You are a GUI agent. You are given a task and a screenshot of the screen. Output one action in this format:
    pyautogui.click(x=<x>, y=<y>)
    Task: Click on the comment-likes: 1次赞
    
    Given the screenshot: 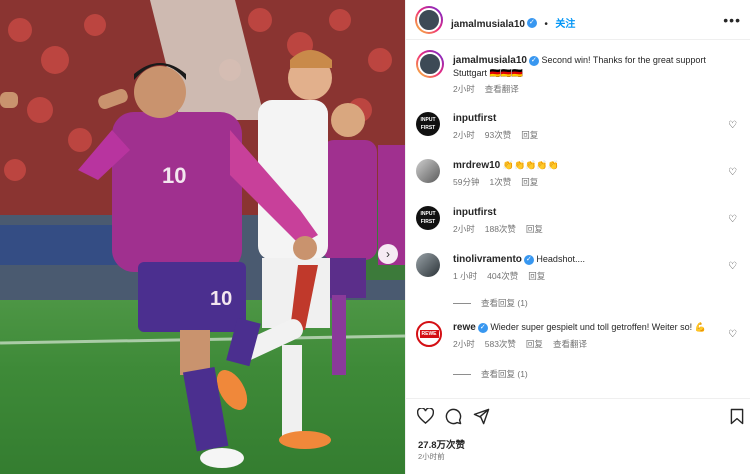 What is the action you would take?
    pyautogui.click(x=500, y=182)
    